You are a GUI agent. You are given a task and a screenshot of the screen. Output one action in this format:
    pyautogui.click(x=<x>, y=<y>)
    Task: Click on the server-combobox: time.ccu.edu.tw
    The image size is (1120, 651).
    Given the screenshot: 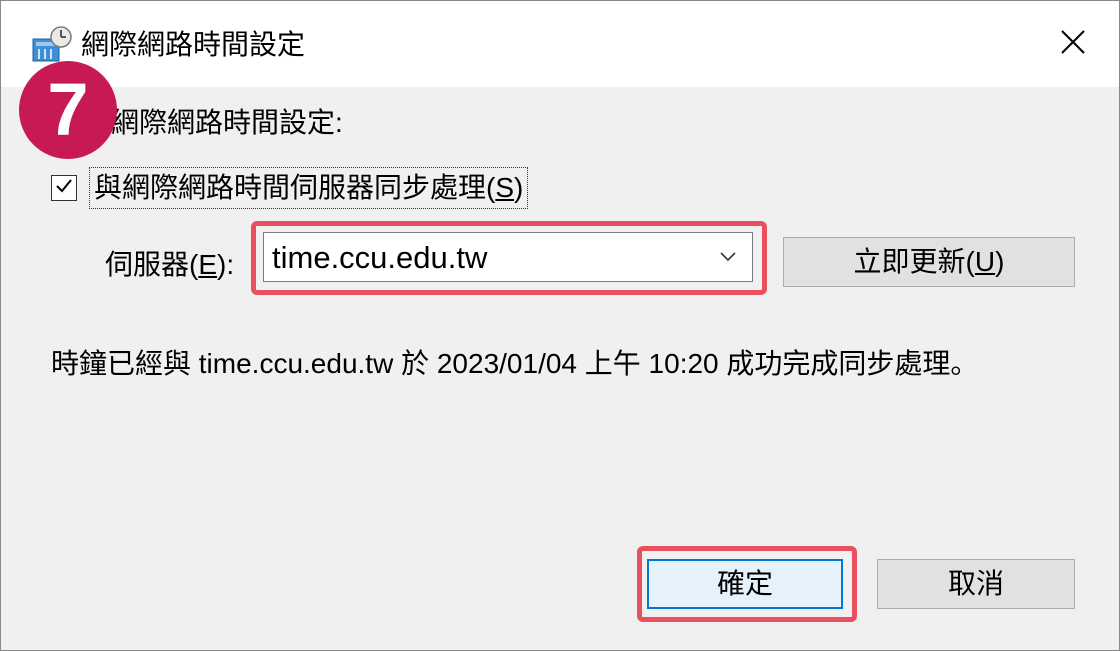 What is the action you would take?
    pyautogui.click(x=508, y=257)
    